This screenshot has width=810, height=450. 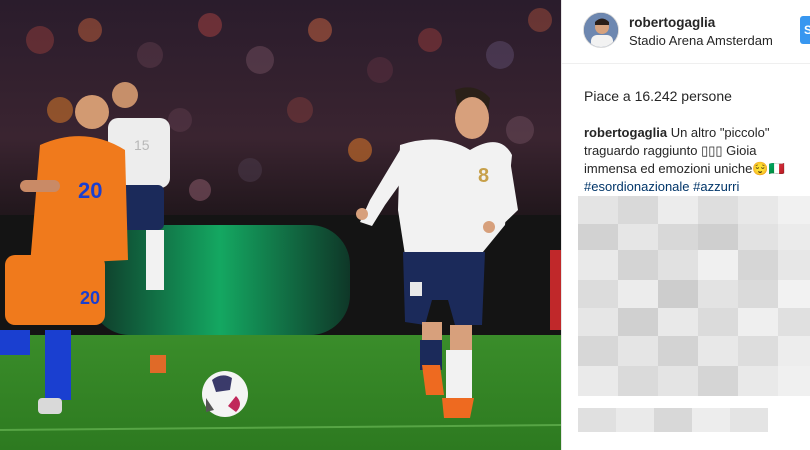 What do you see at coordinates (658, 96) in the screenshot?
I see `likes-count: Piace a 16.242 persone` at bounding box center [658, 96].